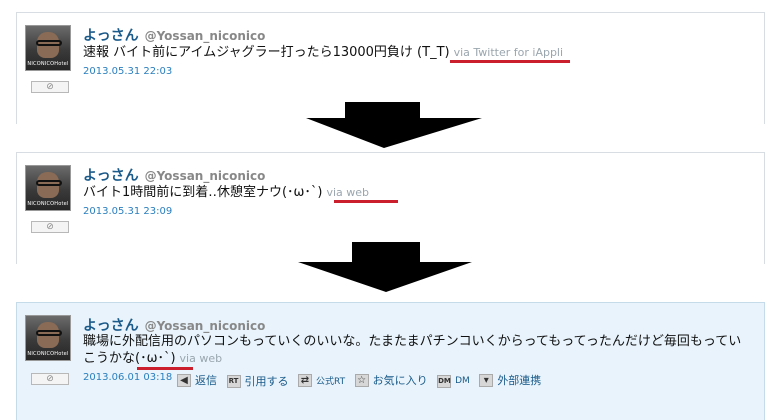  Describe the element at coordinates (444, 381) in the screenshot. I see `dm-icon: DM` at that location.